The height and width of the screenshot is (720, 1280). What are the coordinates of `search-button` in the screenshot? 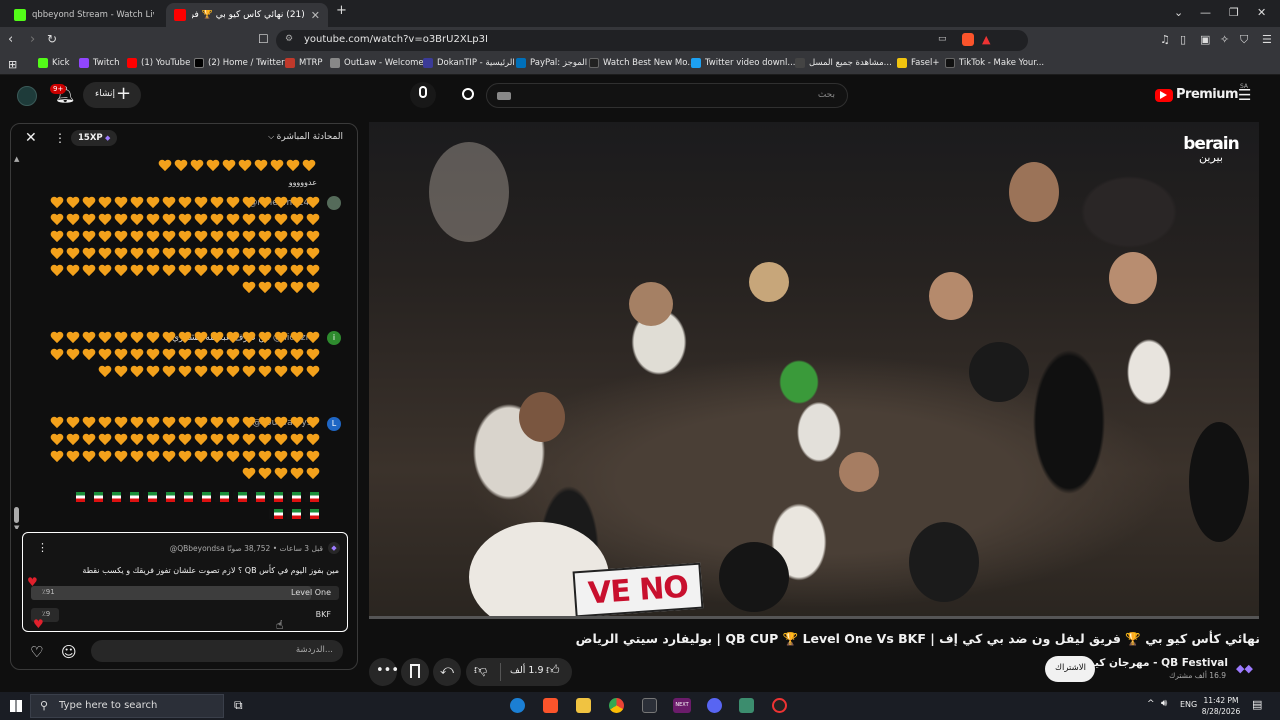 It's located at (467, 95).